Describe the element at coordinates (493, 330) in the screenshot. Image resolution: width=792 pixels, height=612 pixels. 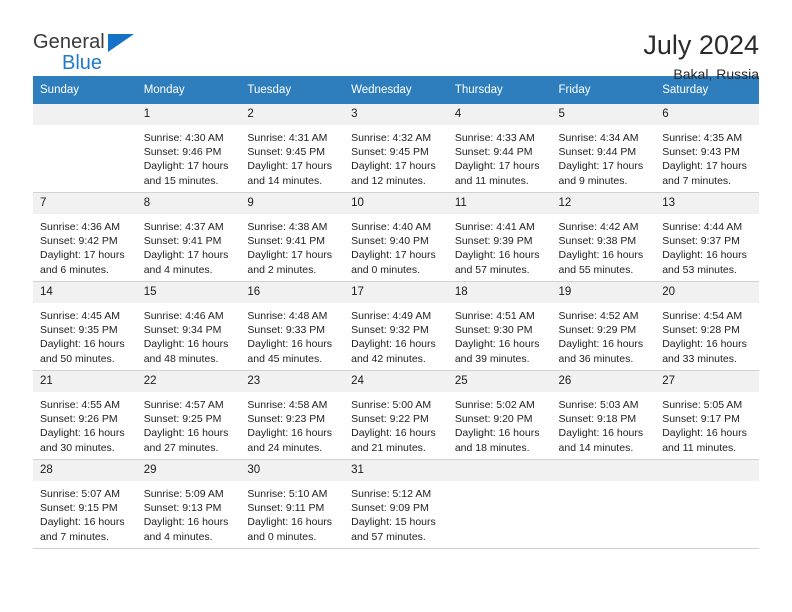
I see `sunset-text: Sunset: 9:30 PM` at that location.